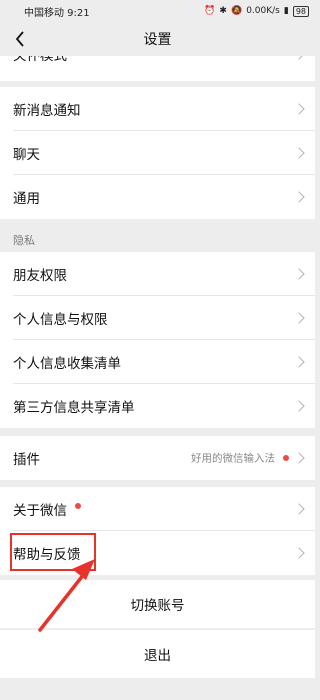 The height and width of the screenshot is (700, 320). Describe the element at coordinates (66, 595) in the screenshot. I see `annotation-arrow-icon` at that location.